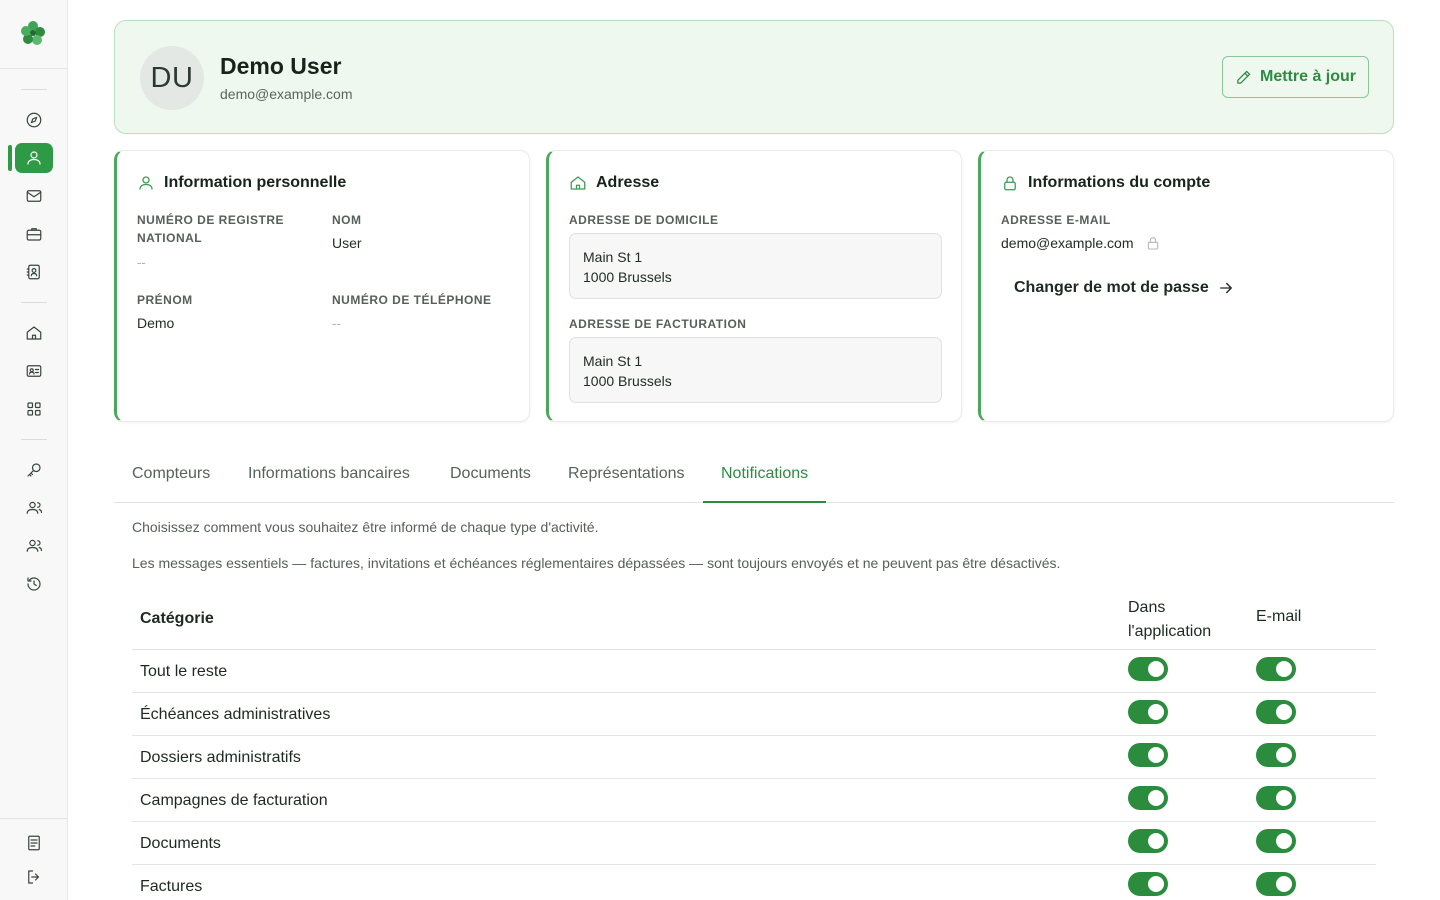  I want to click on row-category: Campagnes de facturation, so click(234, 800).